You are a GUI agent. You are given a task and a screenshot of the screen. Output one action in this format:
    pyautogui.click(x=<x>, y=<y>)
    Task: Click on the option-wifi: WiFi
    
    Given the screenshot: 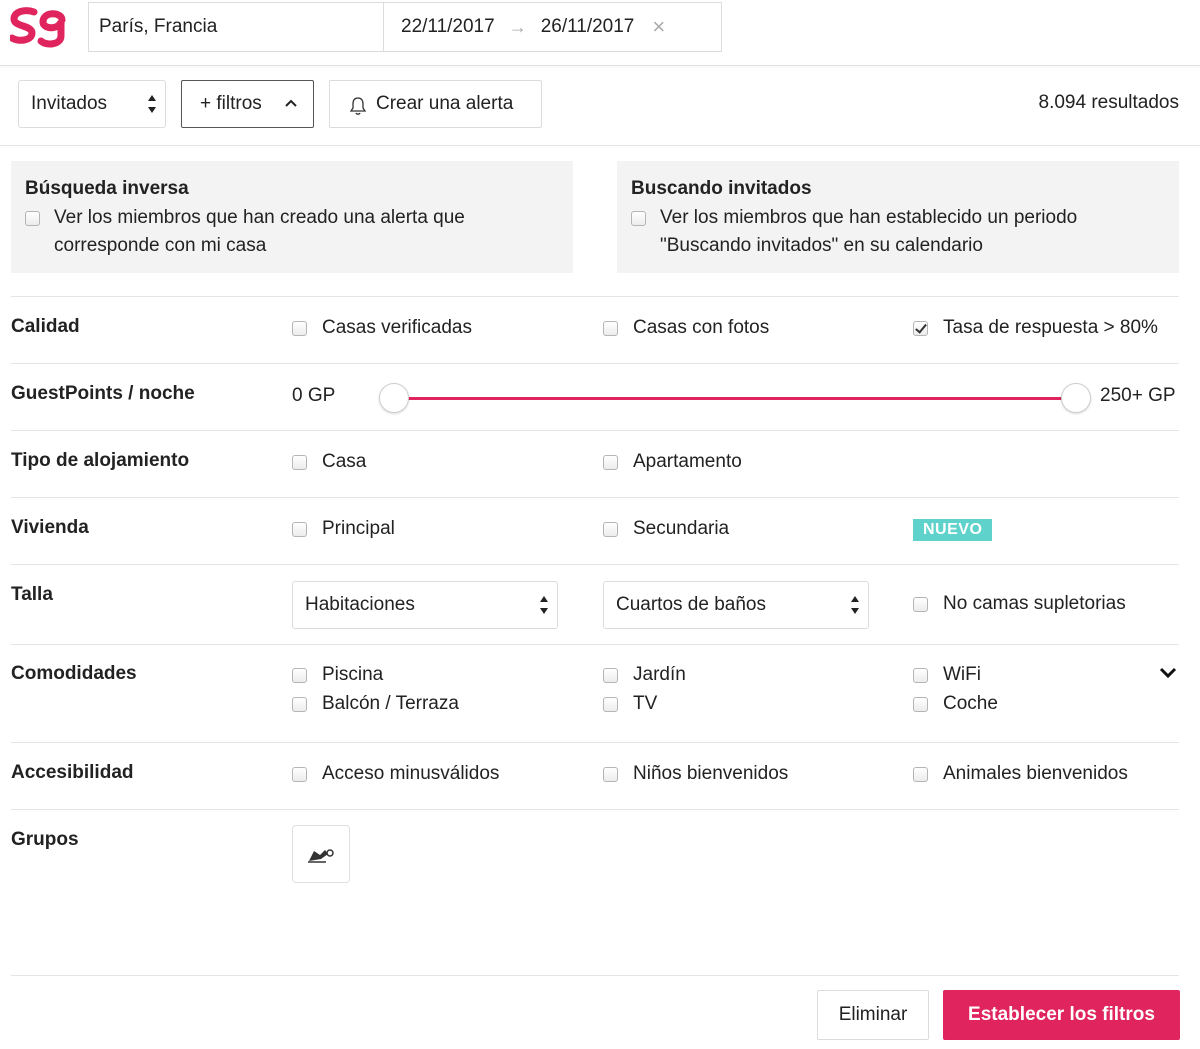 What is the action you would take?
    pyautogui.click(x=947, y=675)
    